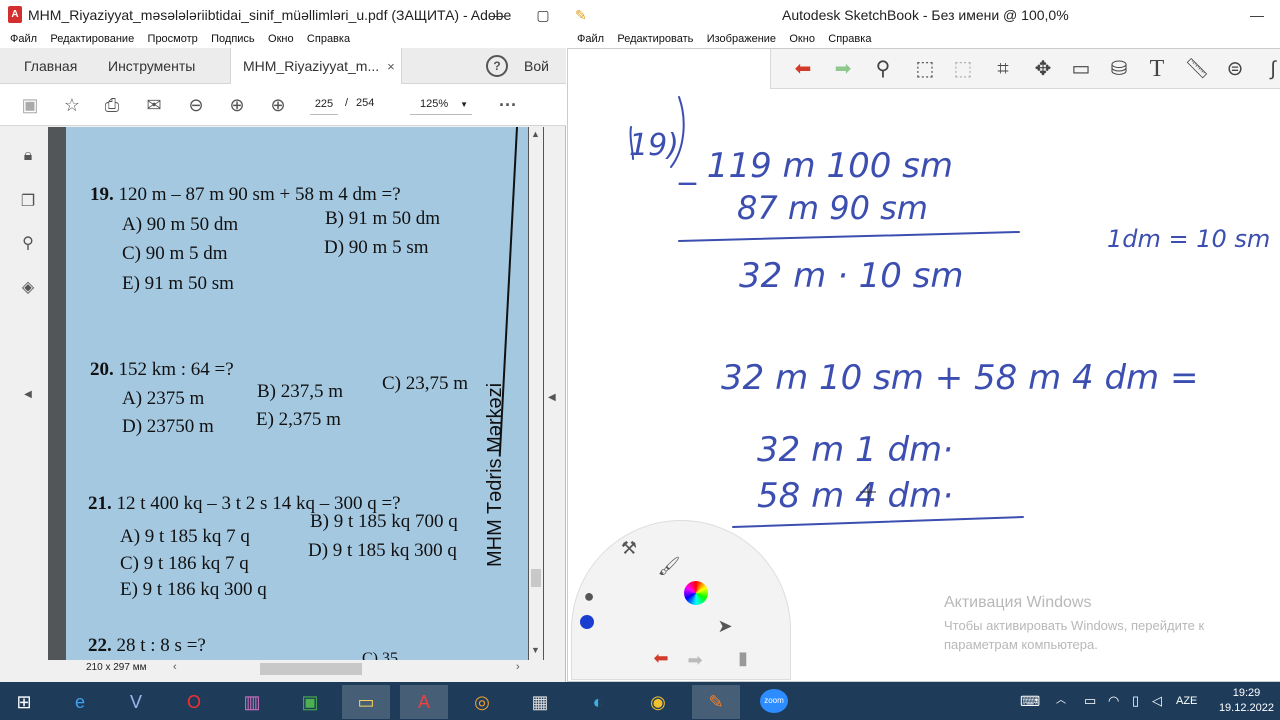 The image size is (1280, 720). What do you see at coordinates (843, 69) in the screenshot?
I see `redo-icon: ➡` at bounding box center [843, 69].